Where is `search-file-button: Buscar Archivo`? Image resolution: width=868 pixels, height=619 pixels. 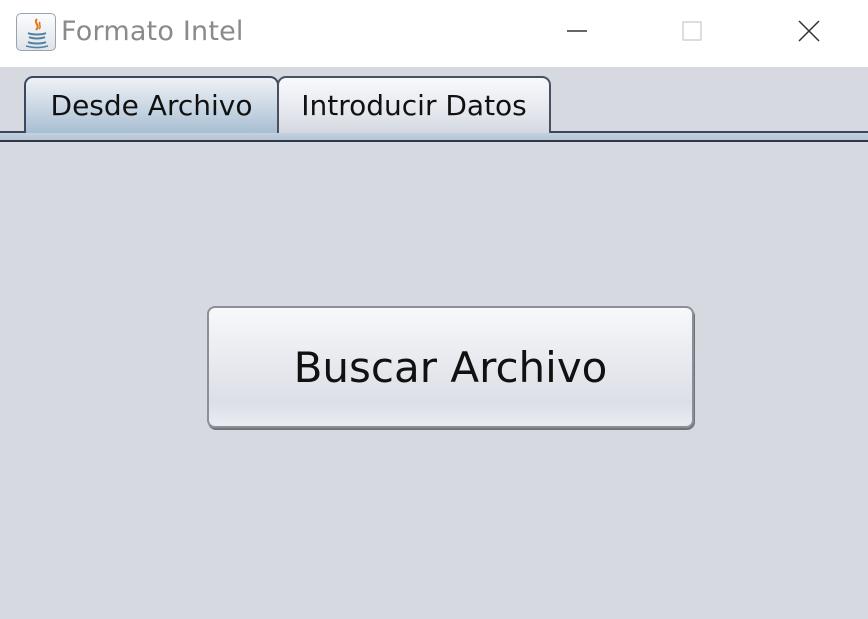 search-file-button: Buscar Archivo is located at coordinates (450, 367).